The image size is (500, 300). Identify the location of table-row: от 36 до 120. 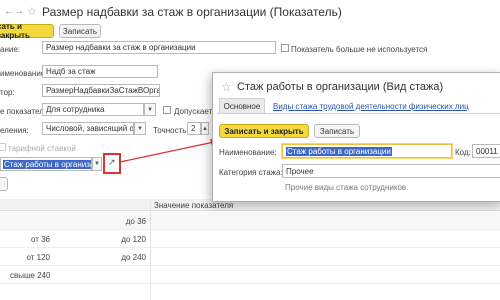
(250, 239).